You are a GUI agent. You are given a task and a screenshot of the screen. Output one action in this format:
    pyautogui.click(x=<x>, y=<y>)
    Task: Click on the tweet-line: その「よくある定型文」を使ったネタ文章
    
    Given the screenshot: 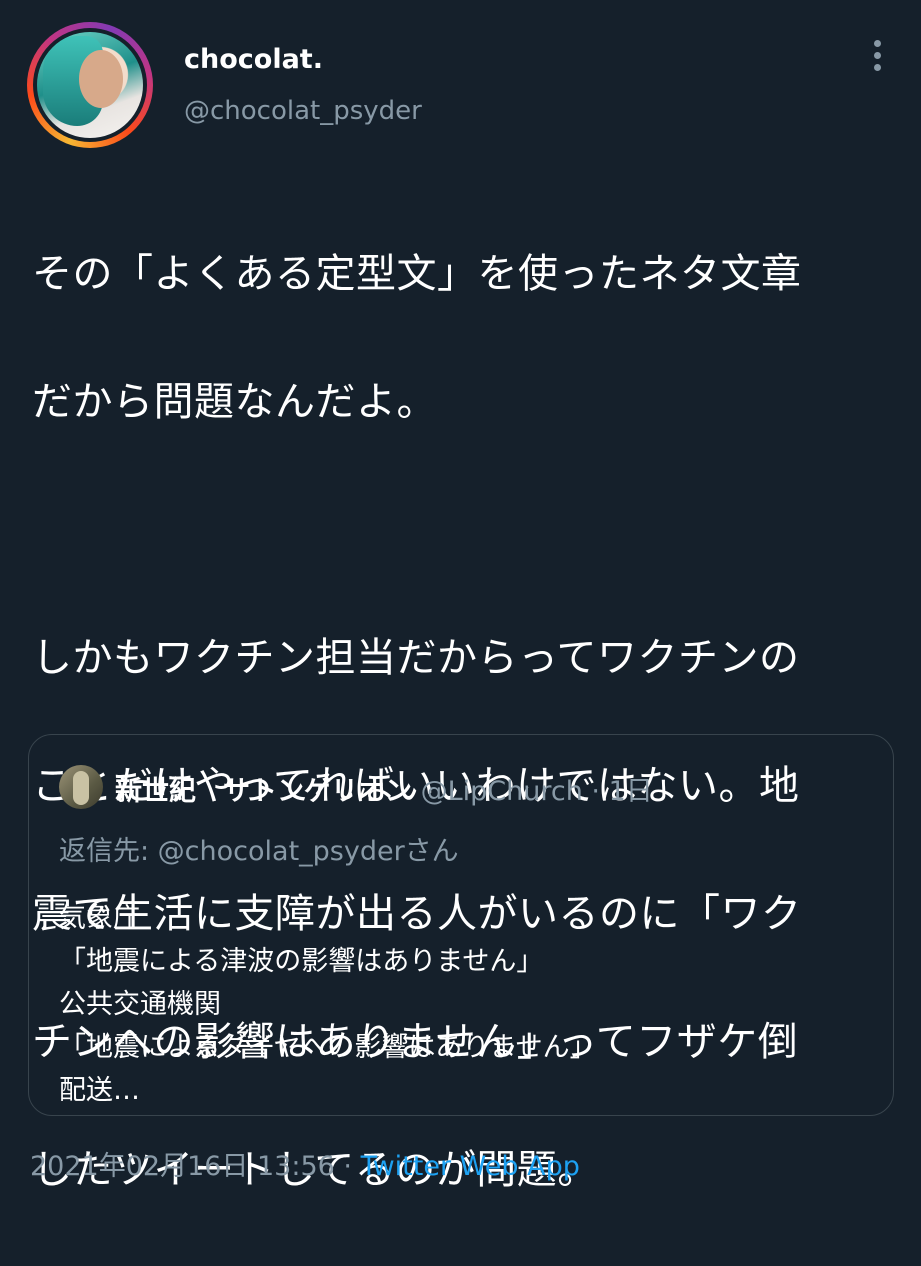 What is the action you would take?
    pyautogui.click(x=417, y=274)
    